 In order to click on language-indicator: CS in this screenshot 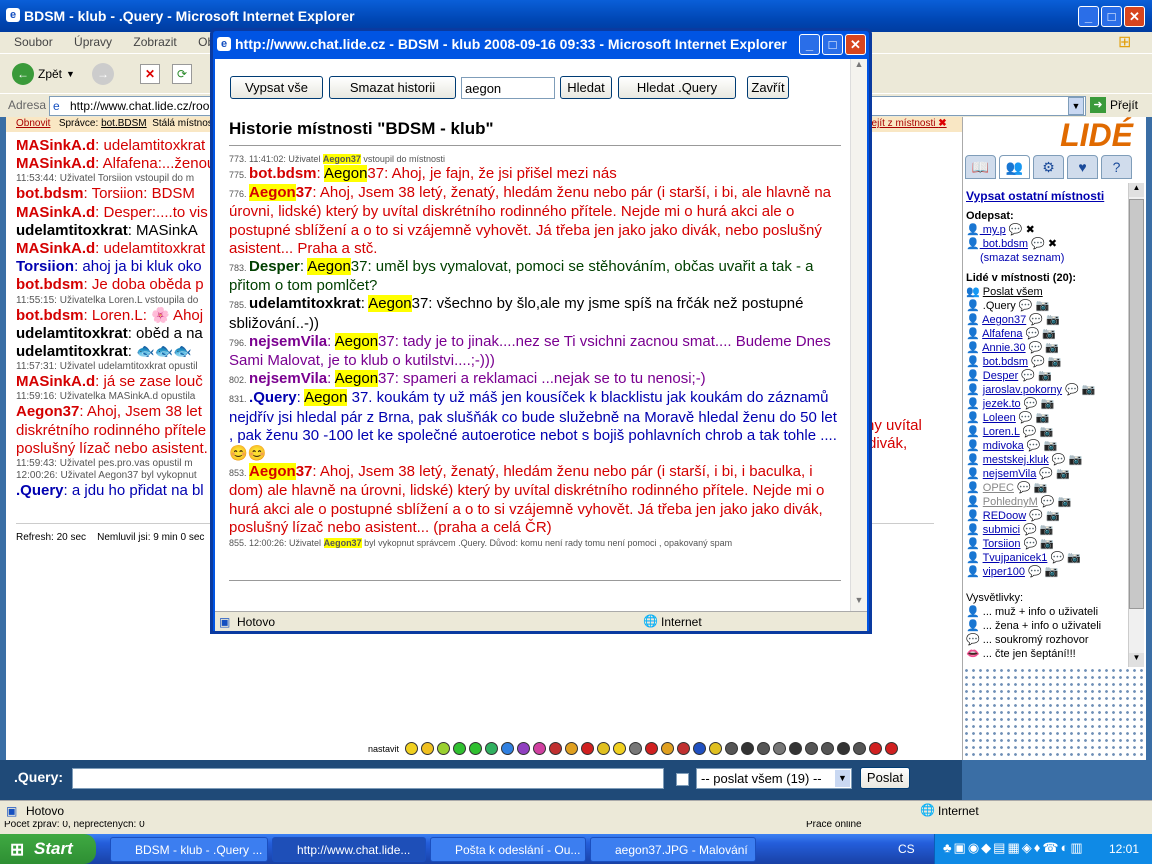, I will do `click(906, 849)`.